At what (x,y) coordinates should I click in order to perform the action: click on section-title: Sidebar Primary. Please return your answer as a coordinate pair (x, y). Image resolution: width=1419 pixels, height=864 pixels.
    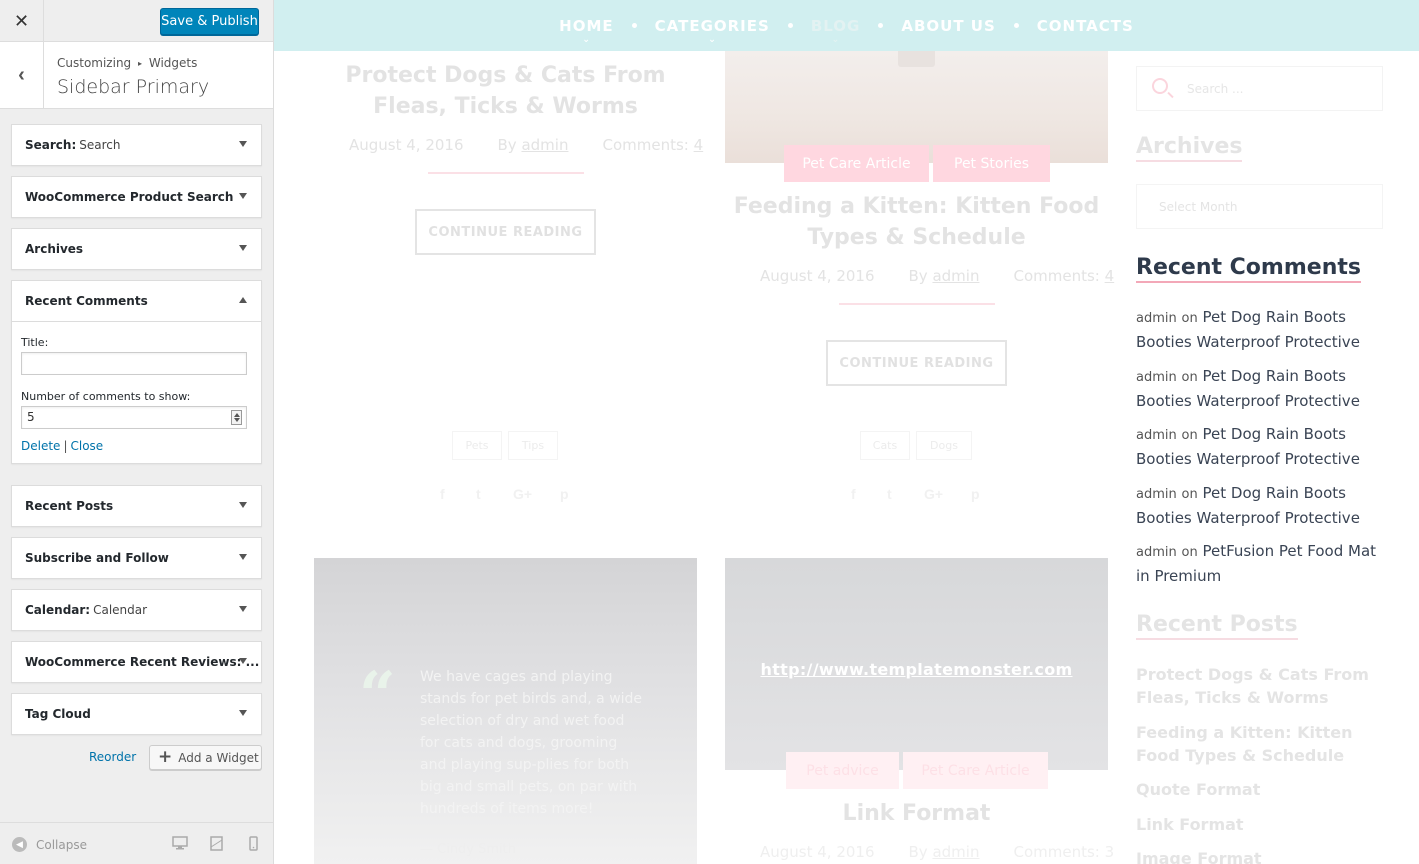
    Looking at the image, I should click on (133, 87).